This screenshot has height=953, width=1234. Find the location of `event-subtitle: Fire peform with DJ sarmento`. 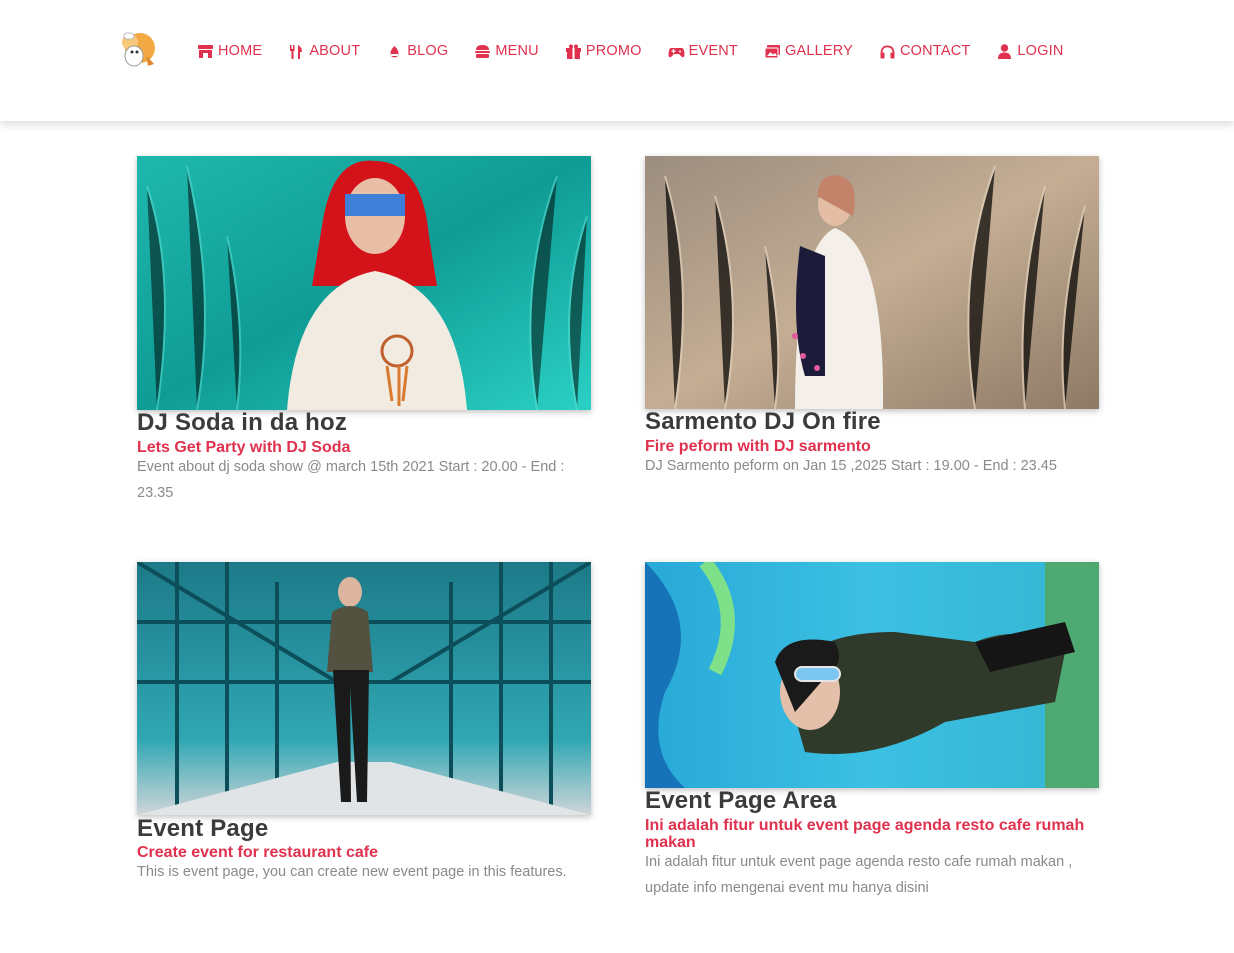

event-subtitle: Fire peform with DJ sarmento is located at coordinates (758, 446).